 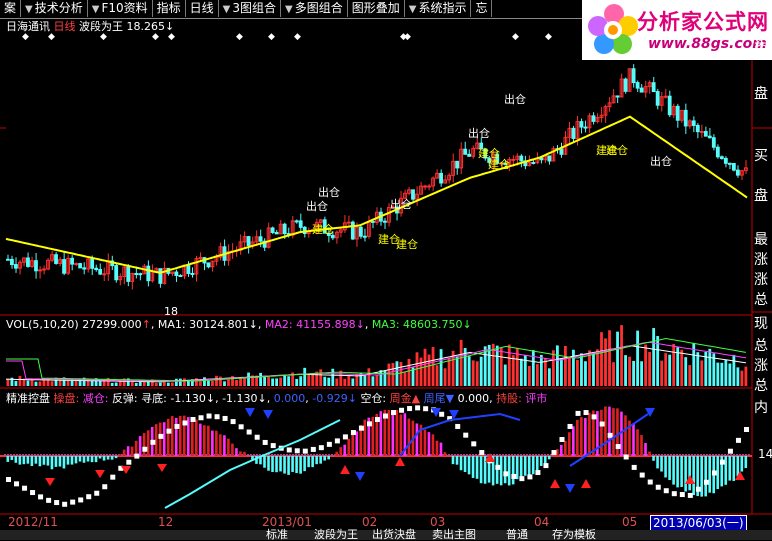 I want to click on buy-triangle, so click(x=400, y=461).